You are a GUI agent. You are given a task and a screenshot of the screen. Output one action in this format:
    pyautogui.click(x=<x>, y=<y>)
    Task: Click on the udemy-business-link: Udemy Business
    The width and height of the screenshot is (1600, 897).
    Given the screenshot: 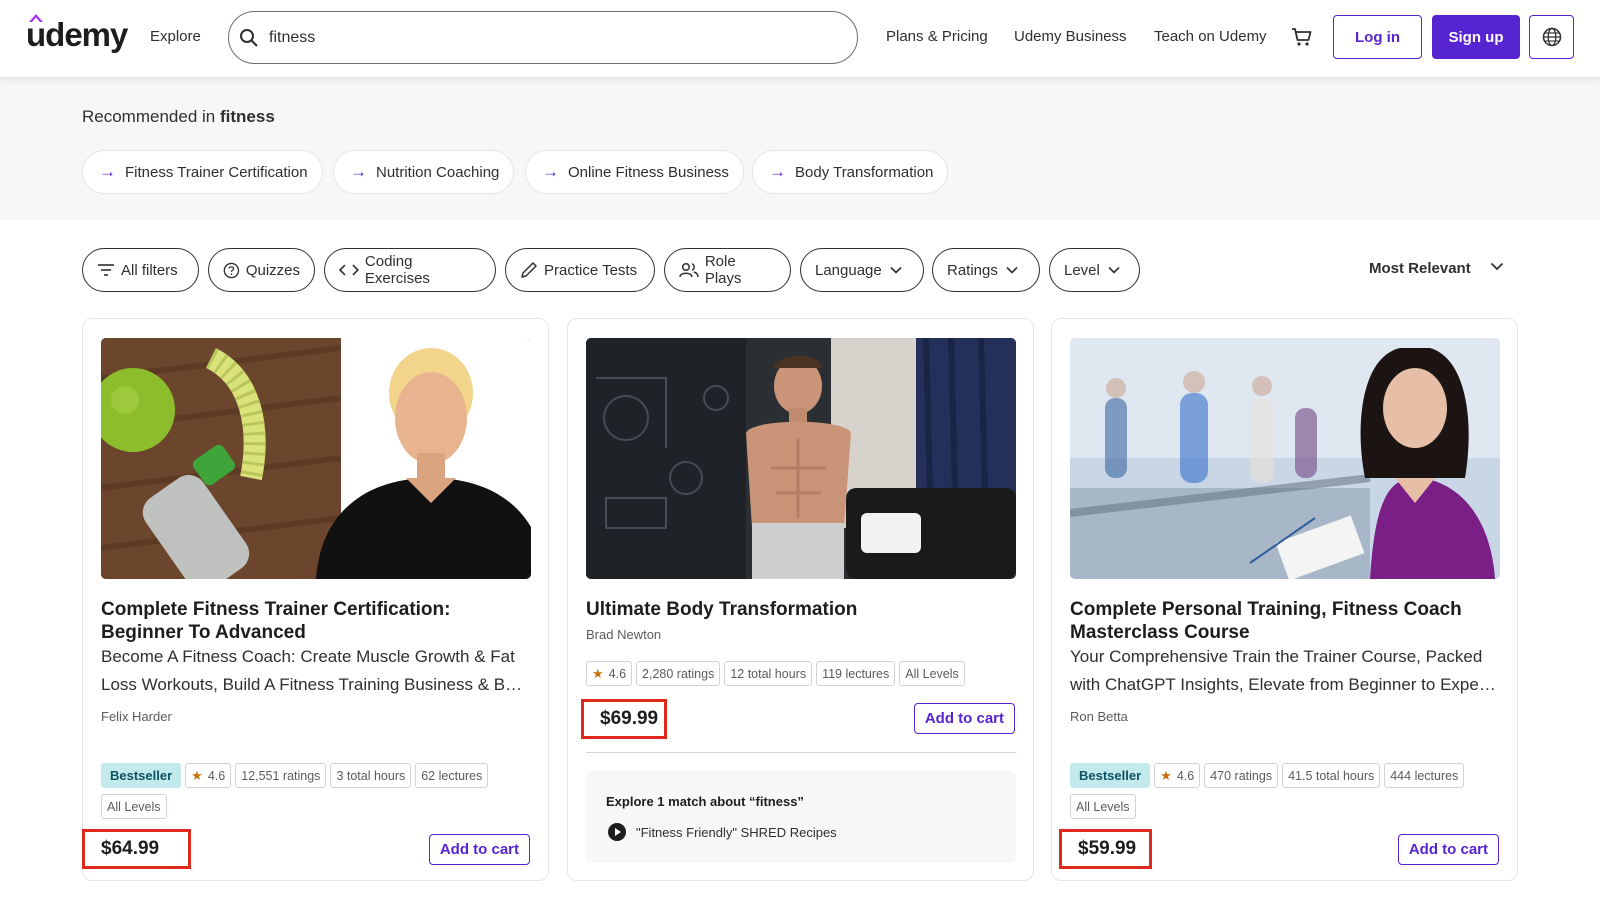 What is the action you would take?
    pyautogui.click(x=1070, y=36)
    